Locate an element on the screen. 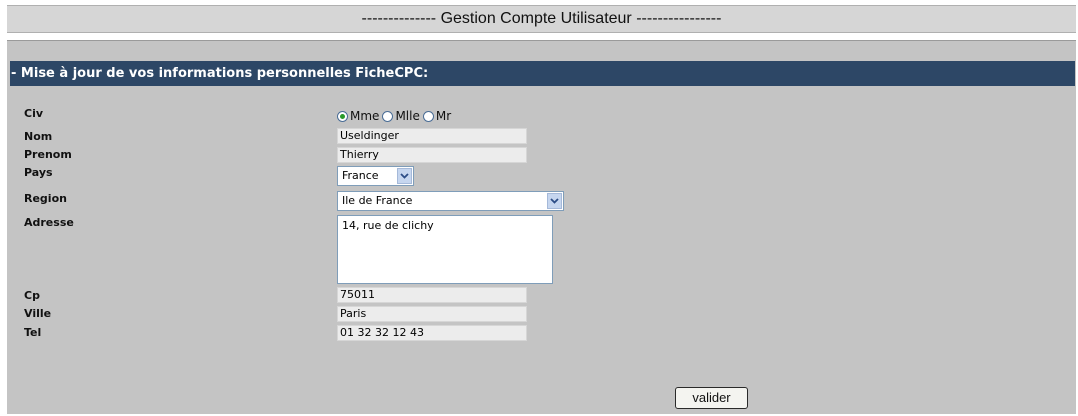  radio-mr is located at coordinates (428, 116).